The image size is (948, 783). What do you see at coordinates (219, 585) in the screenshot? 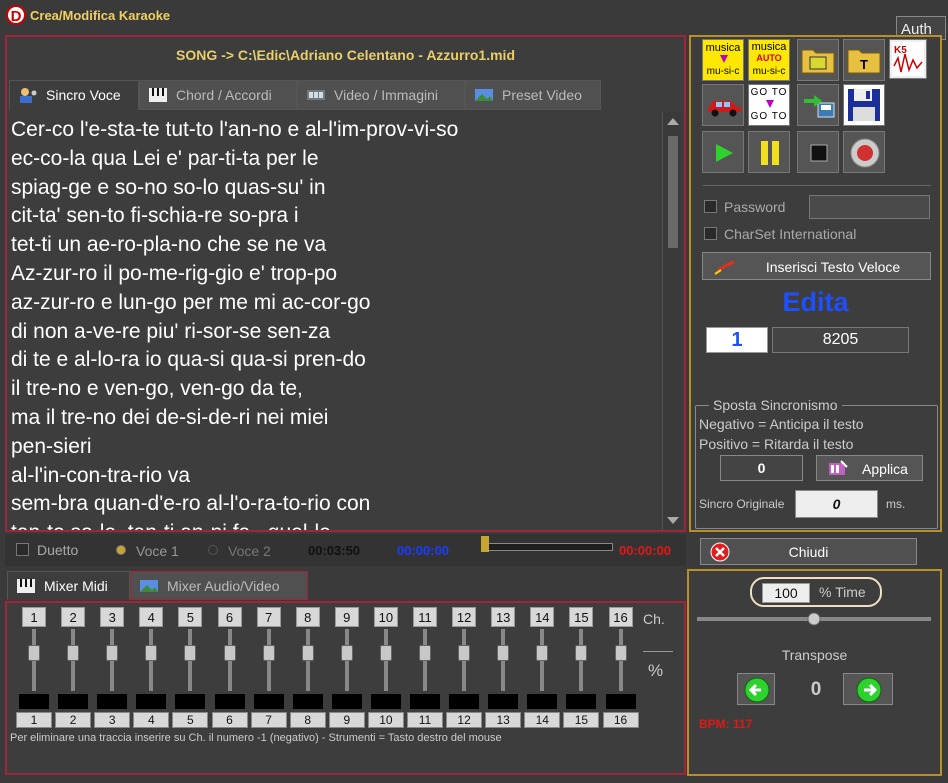
I see `tab-mixer-audio-video: Mixer Audio/Video` at bounding box center [219, 585].